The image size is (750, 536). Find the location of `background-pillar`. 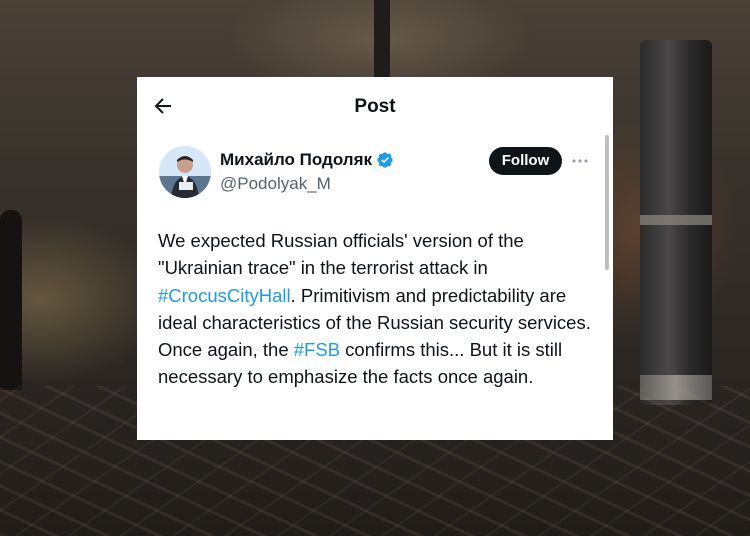

background-pillar is located at coordinates (676, 222).